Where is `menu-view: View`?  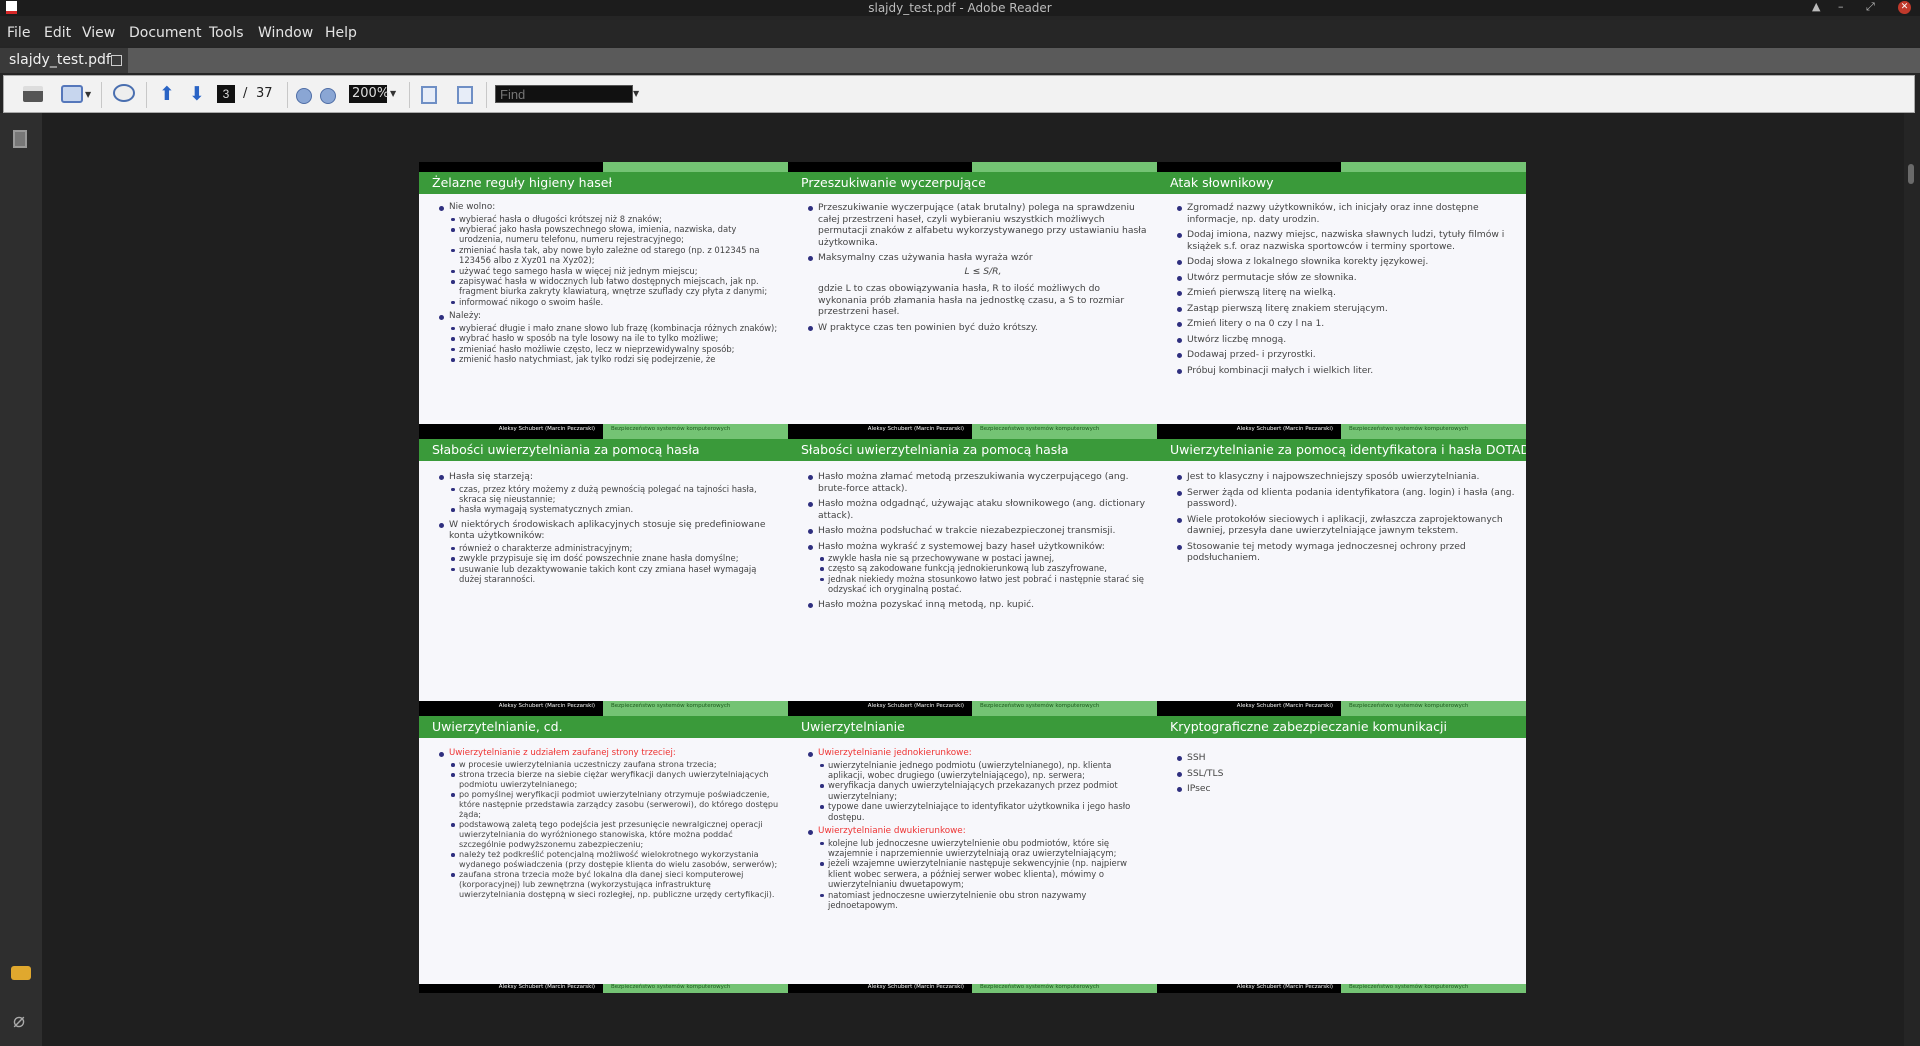 menu-view: View is located at coordinates (98, 33).